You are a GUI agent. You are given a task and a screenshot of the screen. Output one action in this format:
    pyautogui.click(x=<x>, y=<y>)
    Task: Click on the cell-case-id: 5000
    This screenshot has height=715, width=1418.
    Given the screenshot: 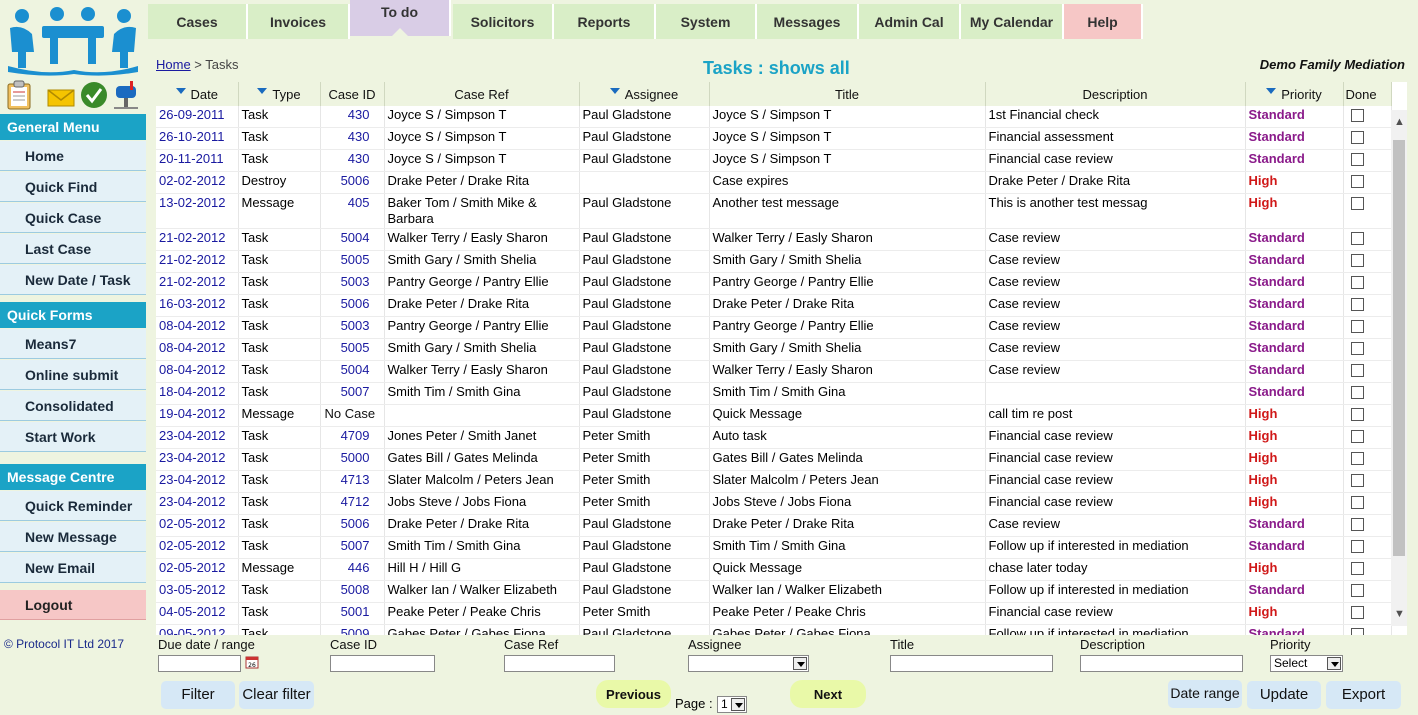 What is the action you would take?
    pyautogui.click(x=352, y=459)
    